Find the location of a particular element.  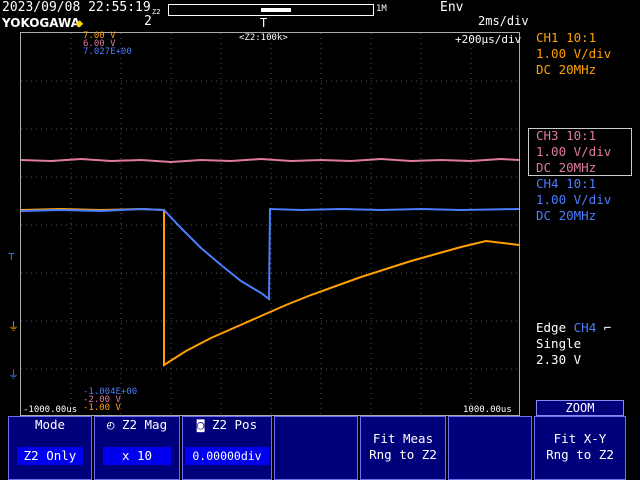

zoom-pos-value: 0.00000div is located at coordinates (227, 456).